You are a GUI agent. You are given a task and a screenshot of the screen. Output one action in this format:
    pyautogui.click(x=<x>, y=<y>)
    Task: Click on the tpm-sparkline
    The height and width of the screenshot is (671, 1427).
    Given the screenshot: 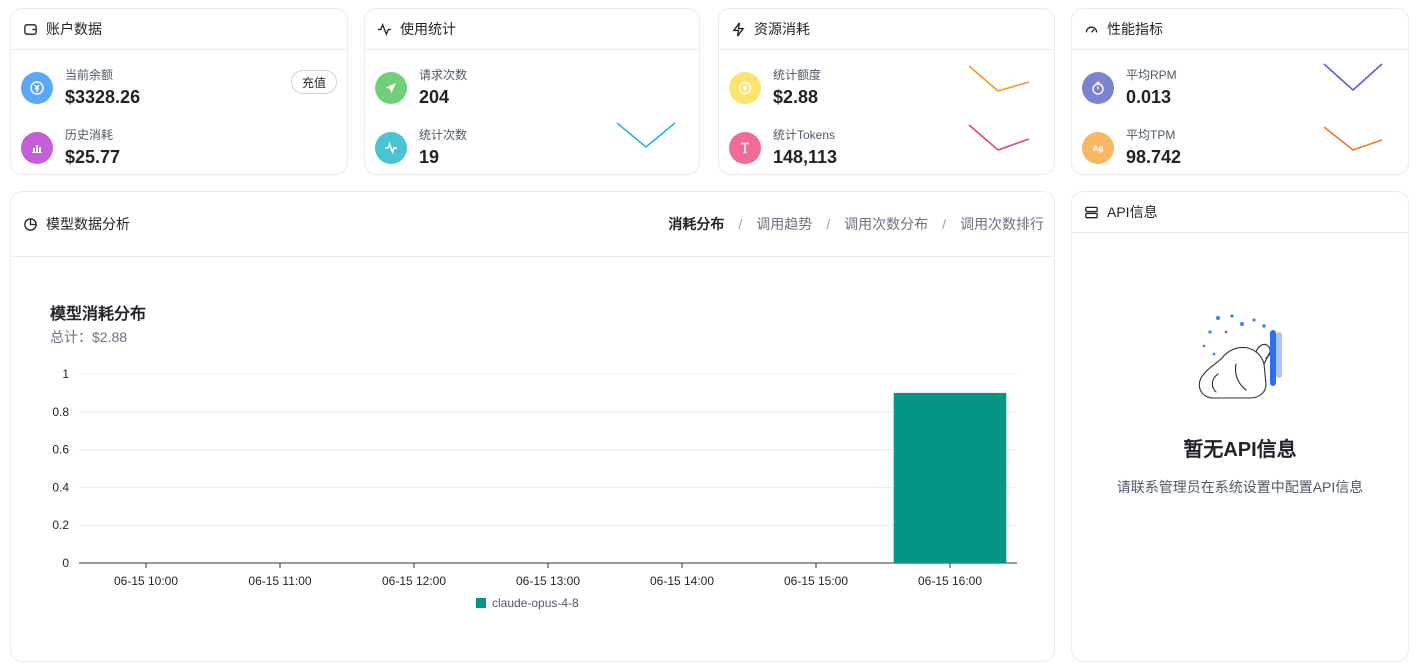 What is the action you would take?
    pyautogui.click(x=1353, y=138)
    